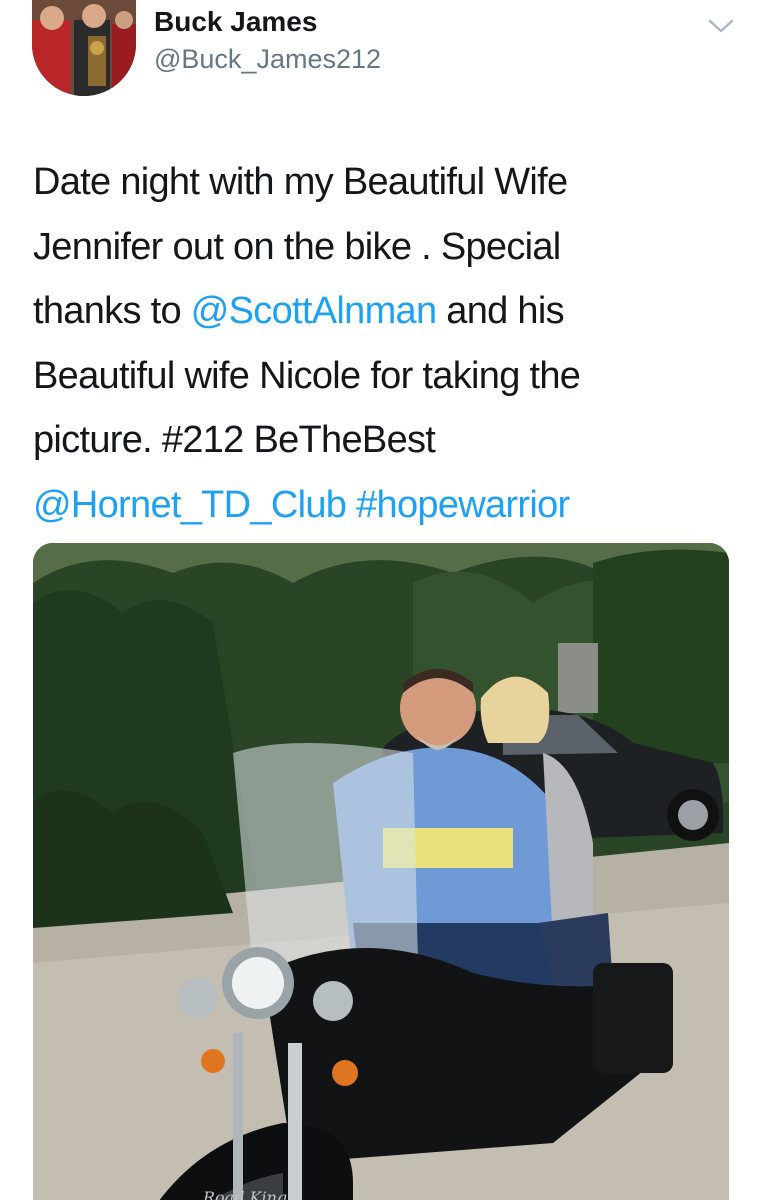 The height and width of the screenshot is (1200, 762). I want to click on hashtag-link: #hopewarrior, so click(463, 505).